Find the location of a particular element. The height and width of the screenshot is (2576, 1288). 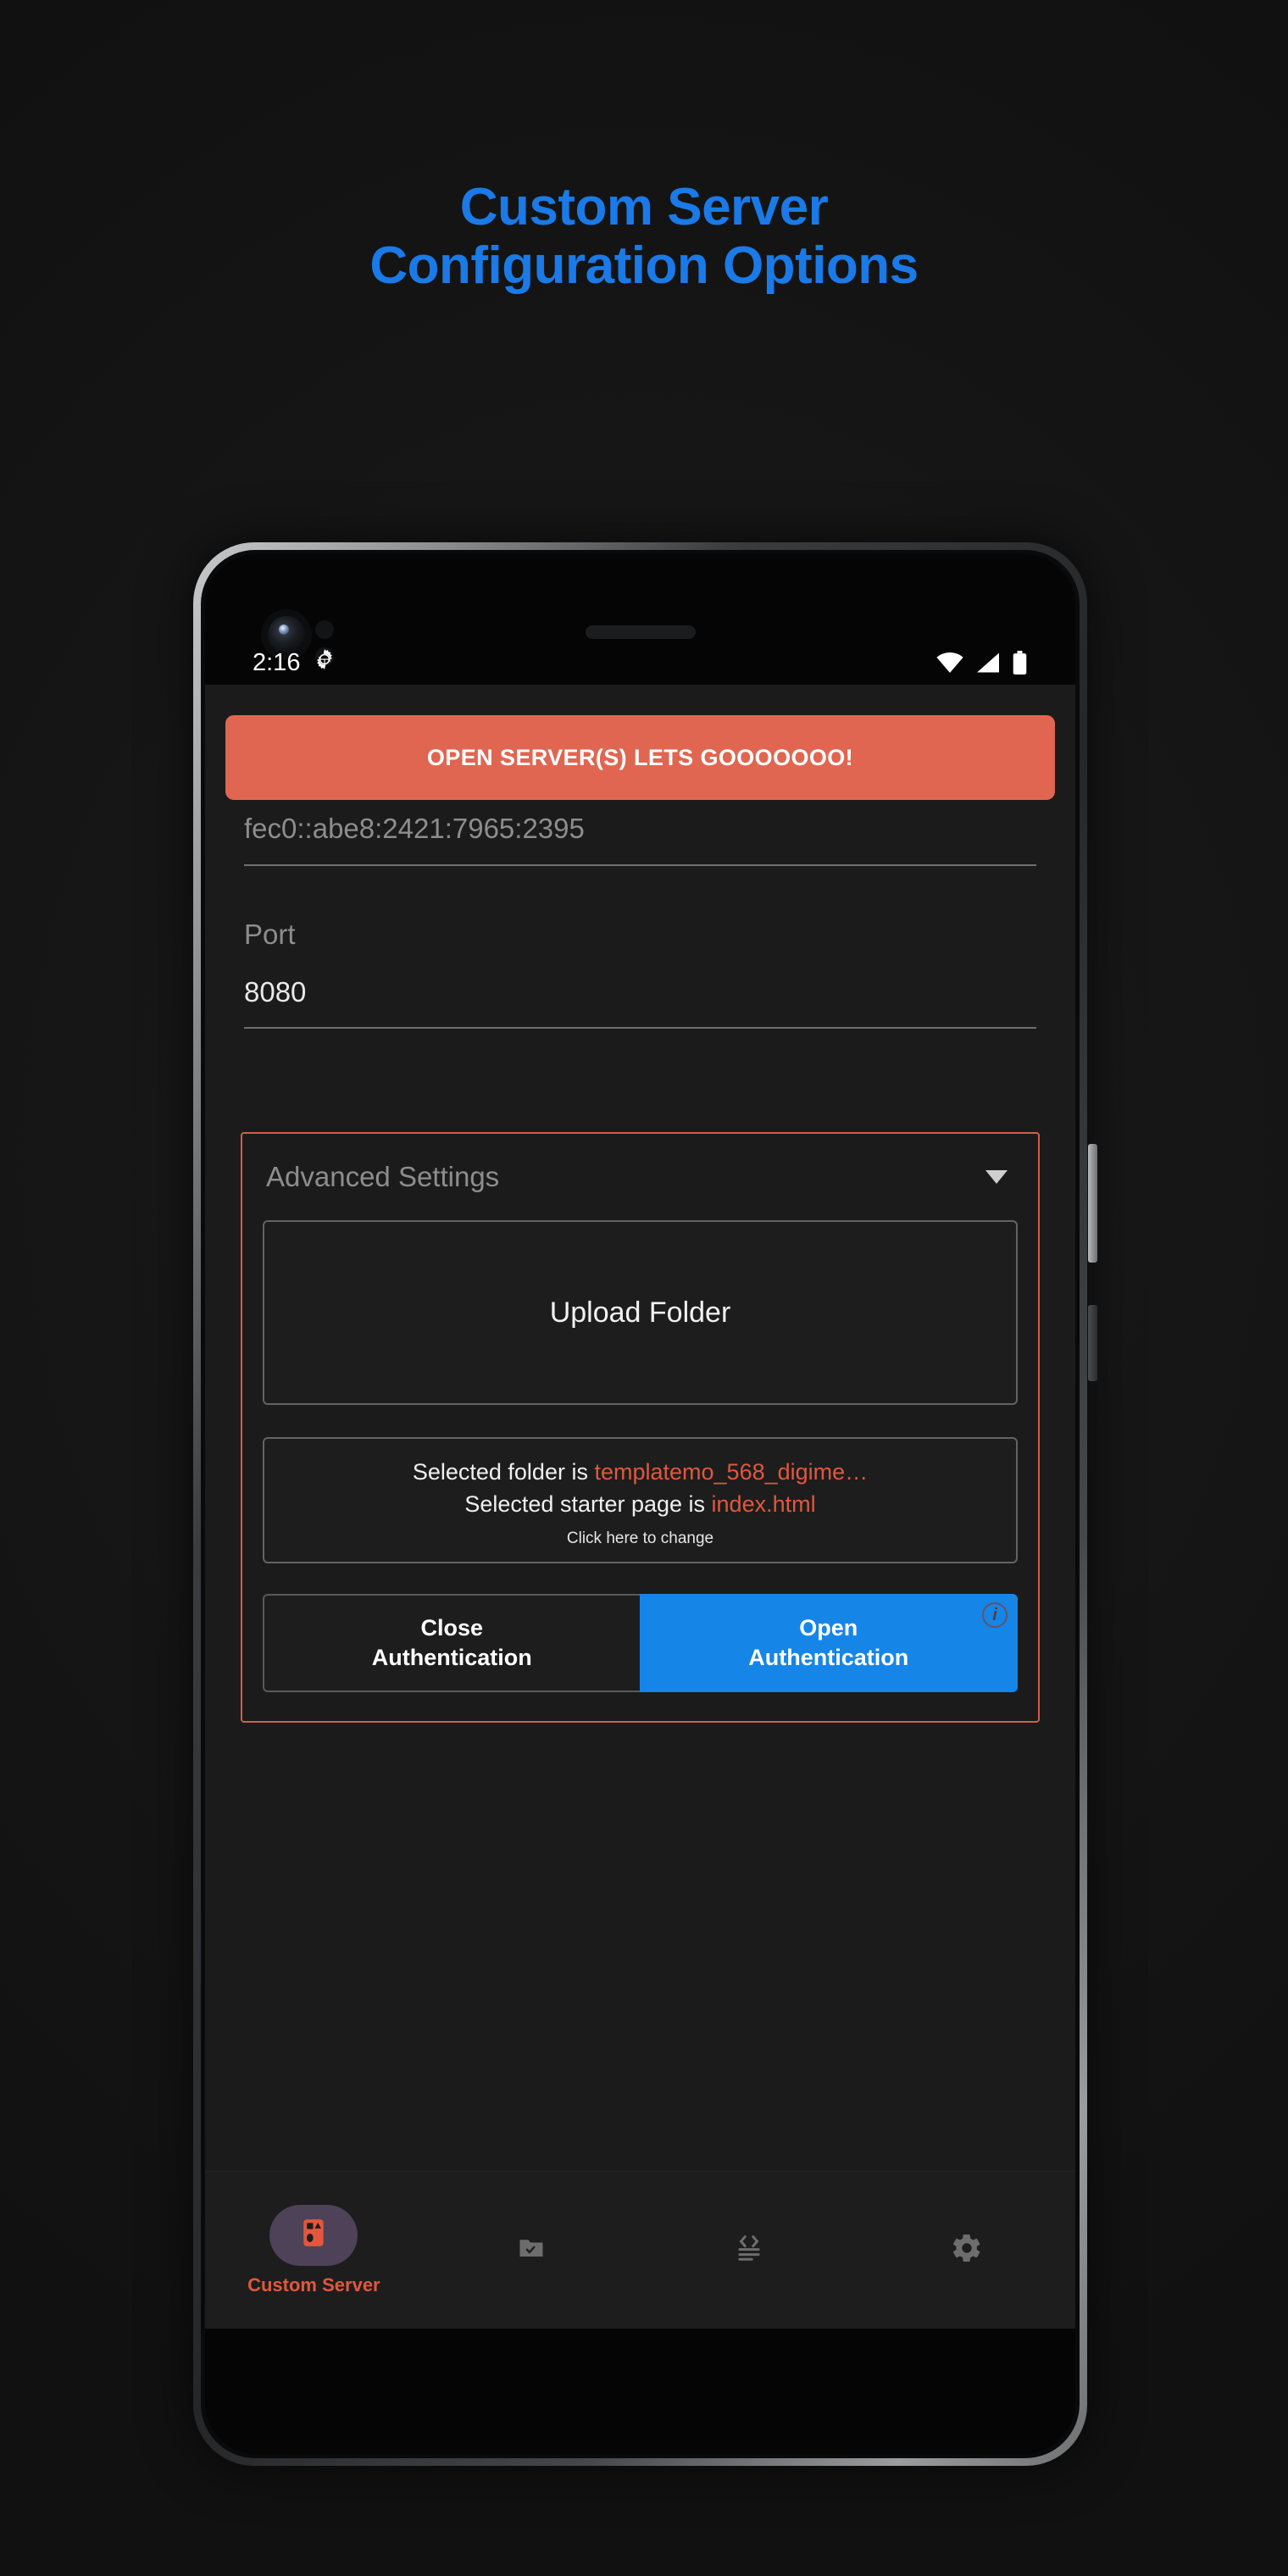

open-auth-line1: Open is located at coordinates (828, 1627).